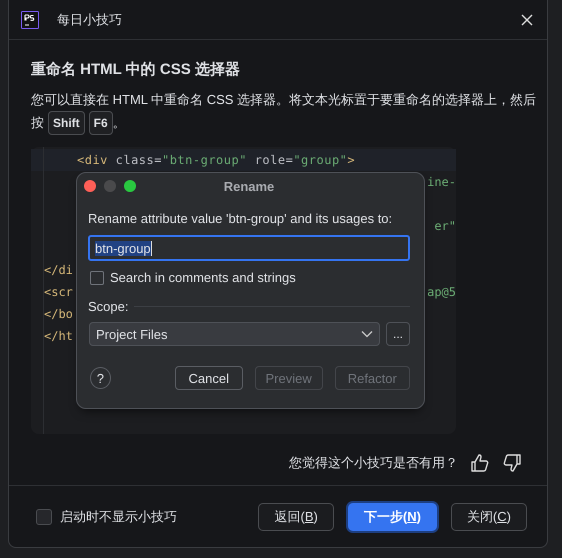 The width and height of the screenshot is (562, 558). Describe the element at coordinates (100, 378) in the screenshot. I see `help-button: ?` at that location.